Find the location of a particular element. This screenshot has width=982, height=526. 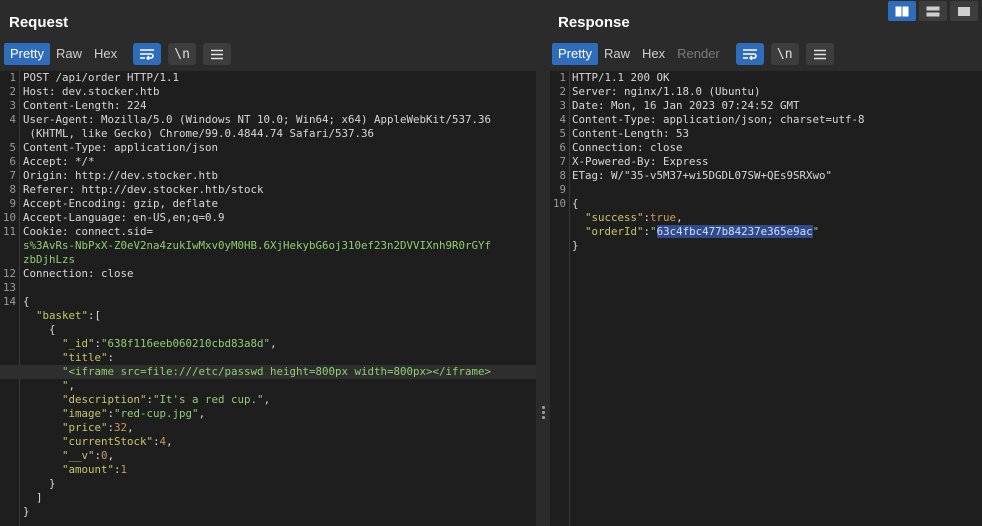

json-value-image: "red-cup.jpg" is located at coordinates (156, 413).